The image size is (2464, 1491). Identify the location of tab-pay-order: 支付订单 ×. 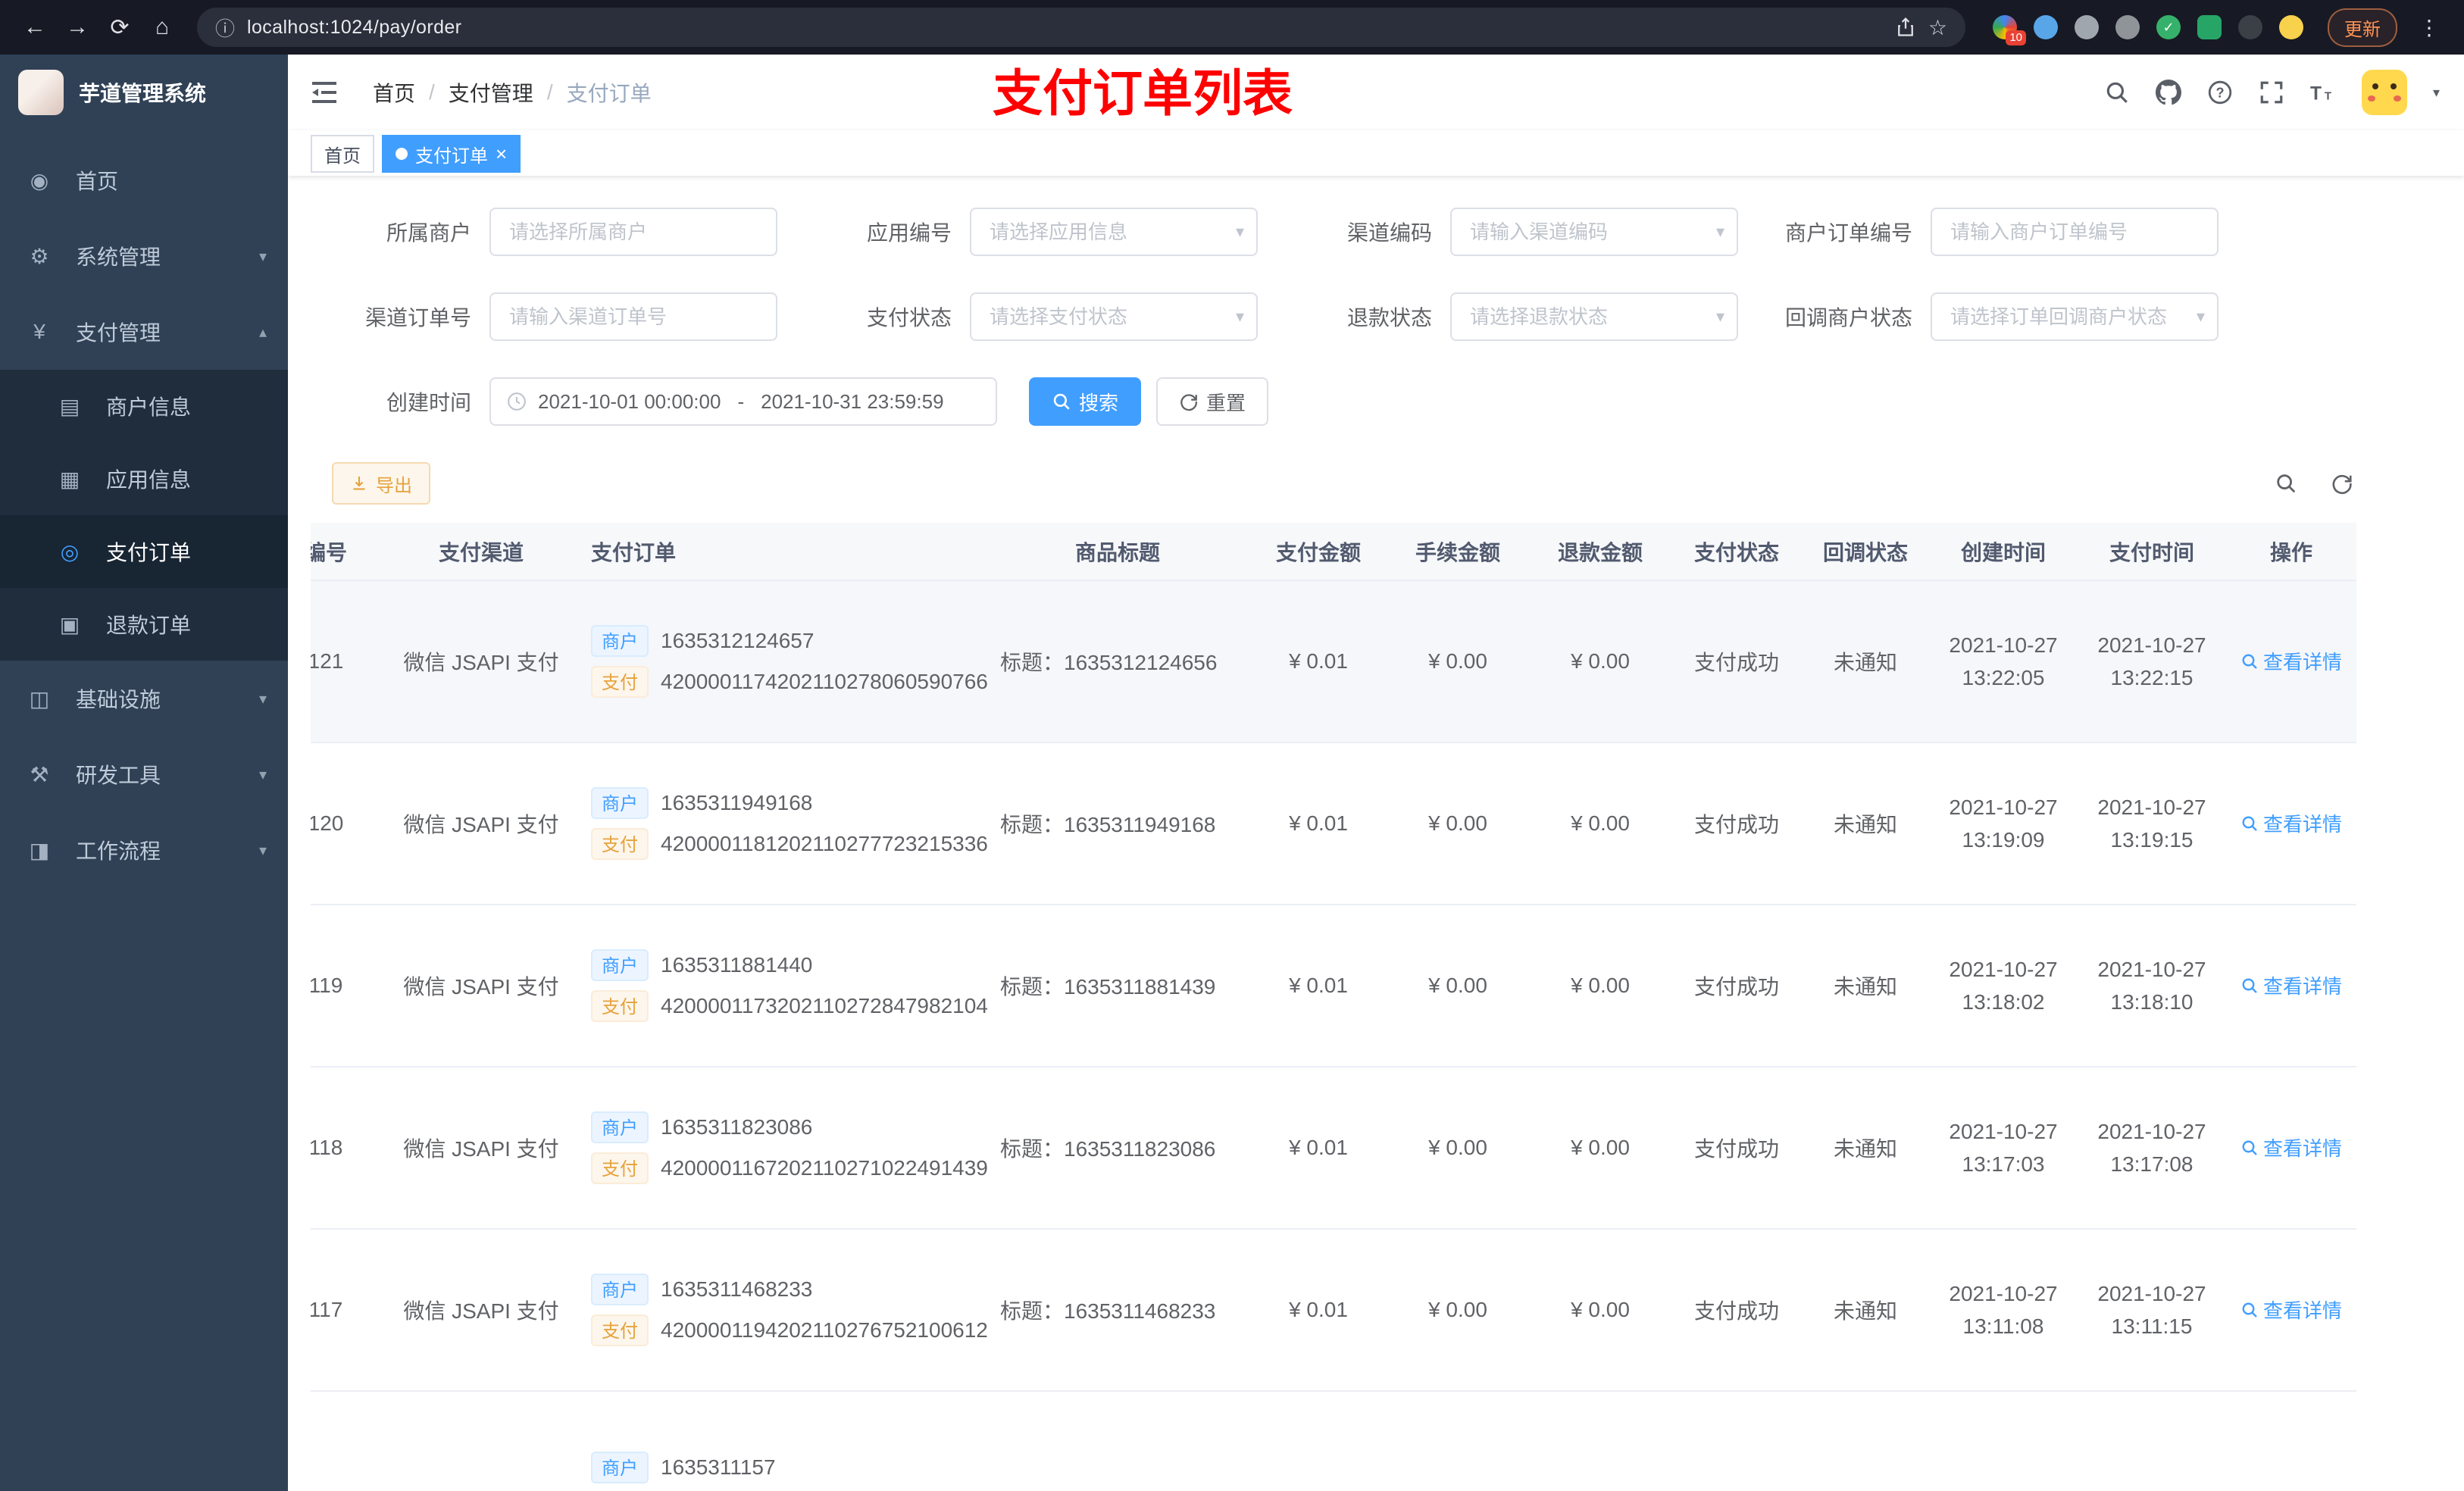
(451, 154).